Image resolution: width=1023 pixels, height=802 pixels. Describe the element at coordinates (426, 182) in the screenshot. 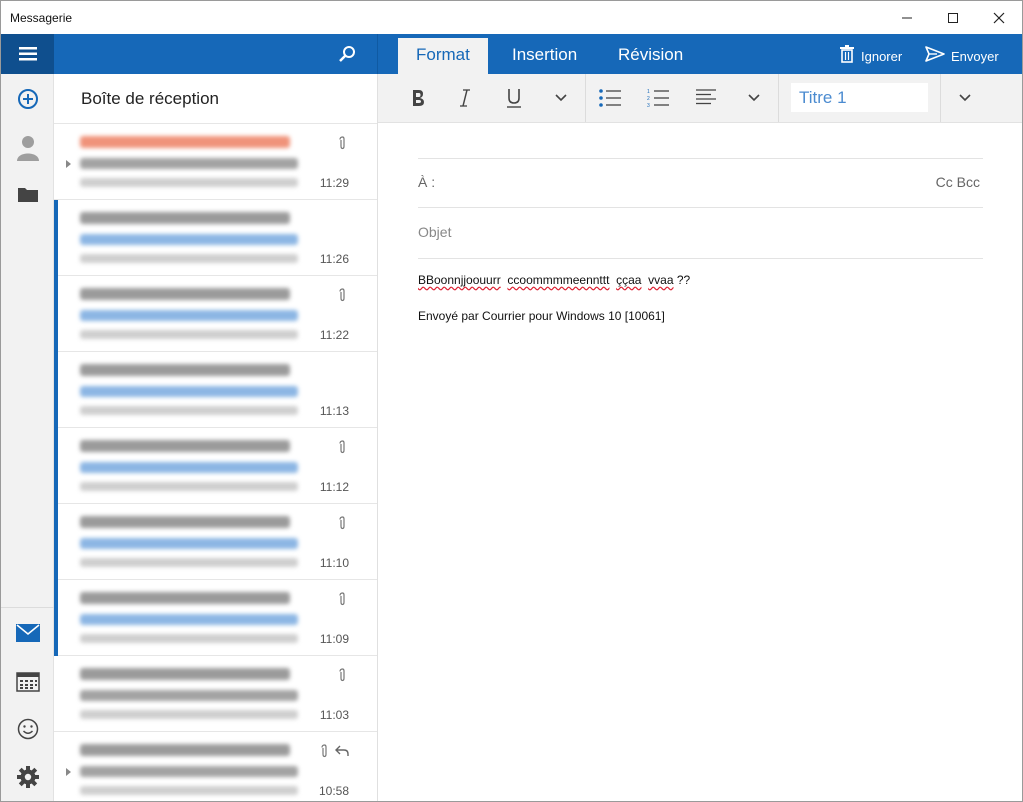

I see `to-field: À :` at that location.